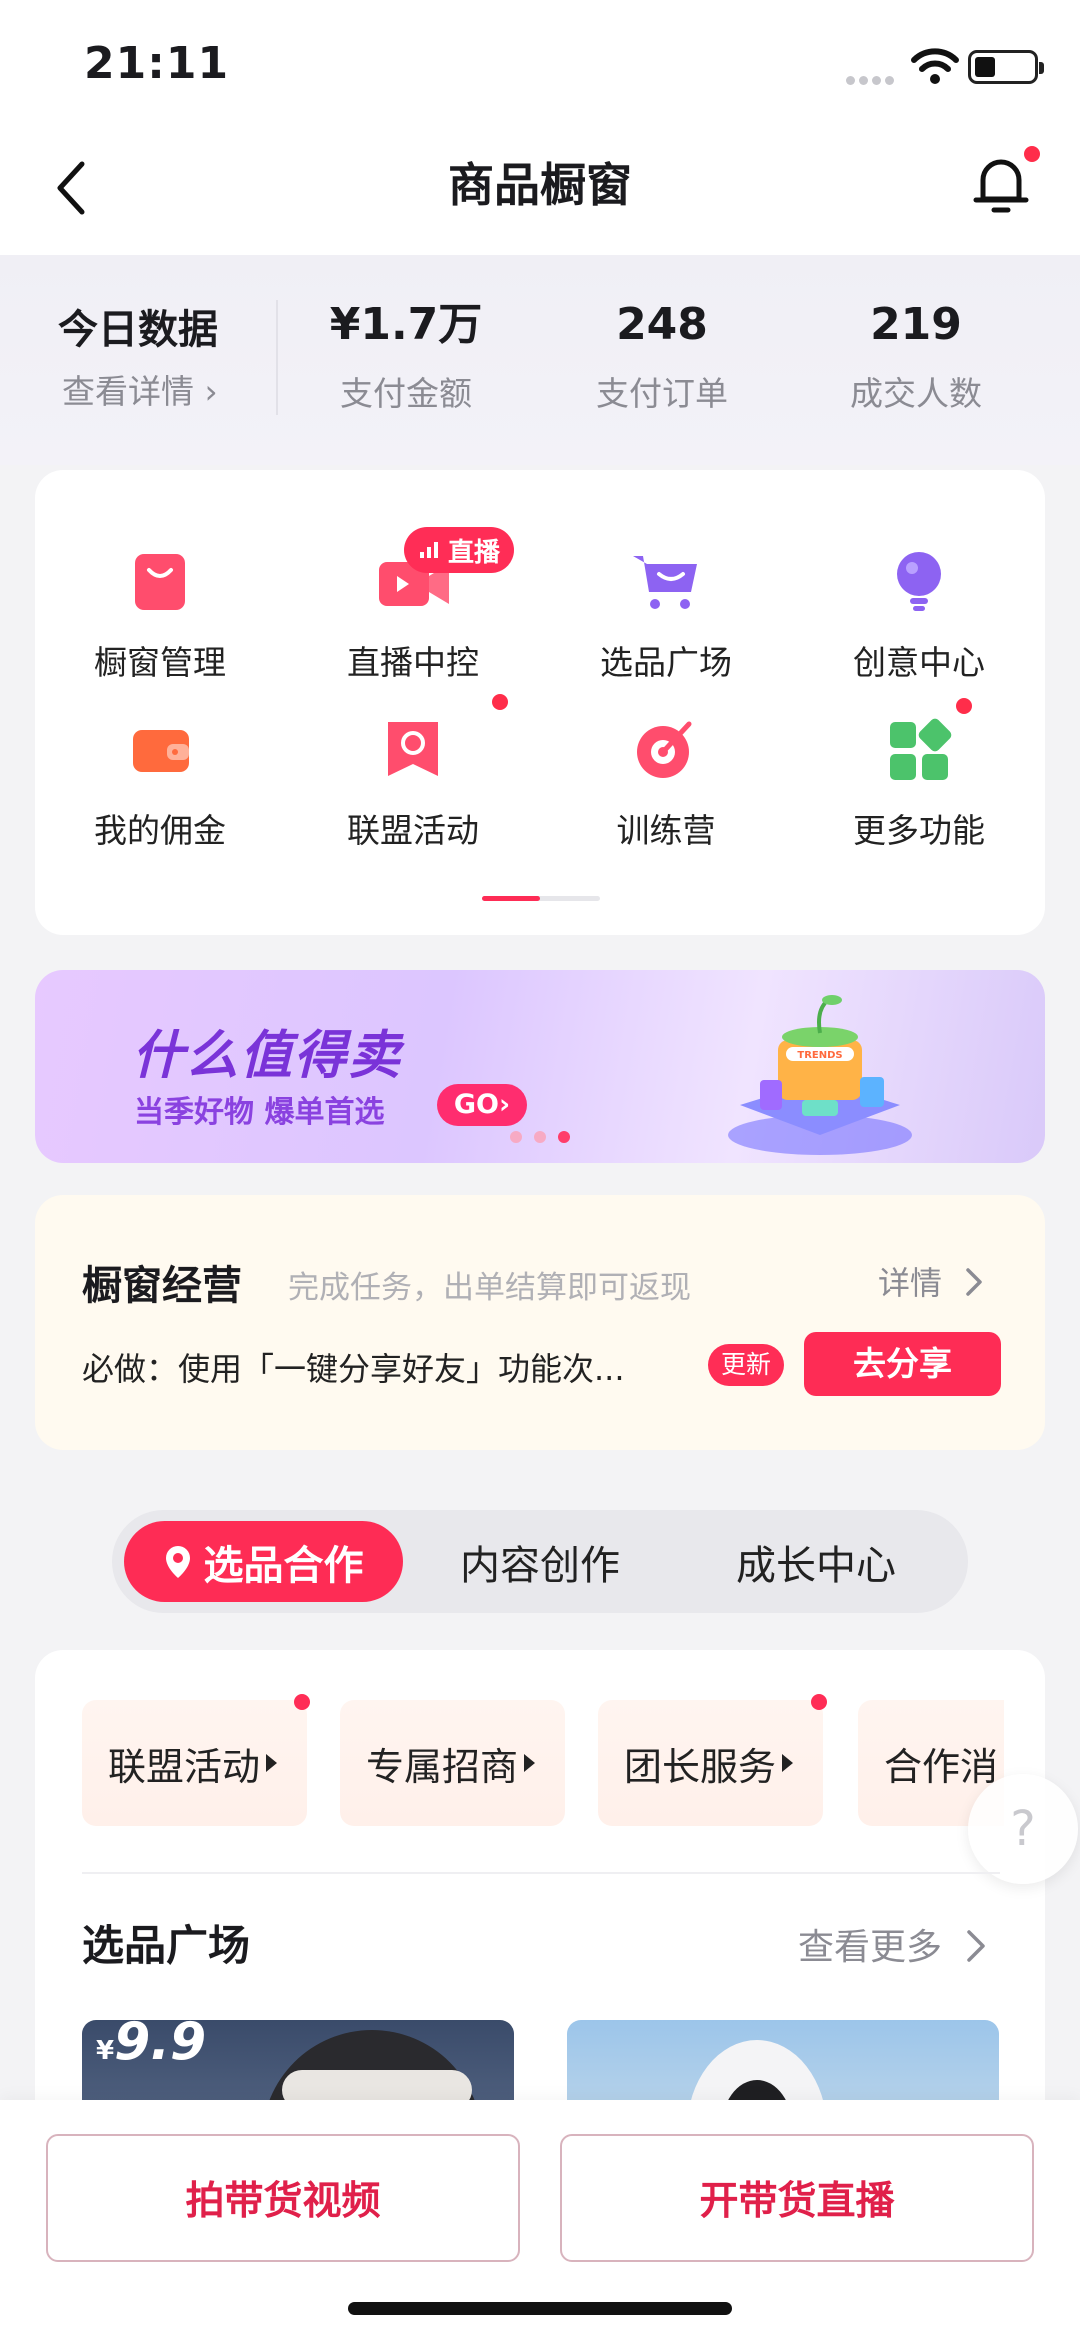  What do you see at coordinates (177, 1561) in the screenshot?
I see `location-pin-icon` at bounding box center [177, 1561].